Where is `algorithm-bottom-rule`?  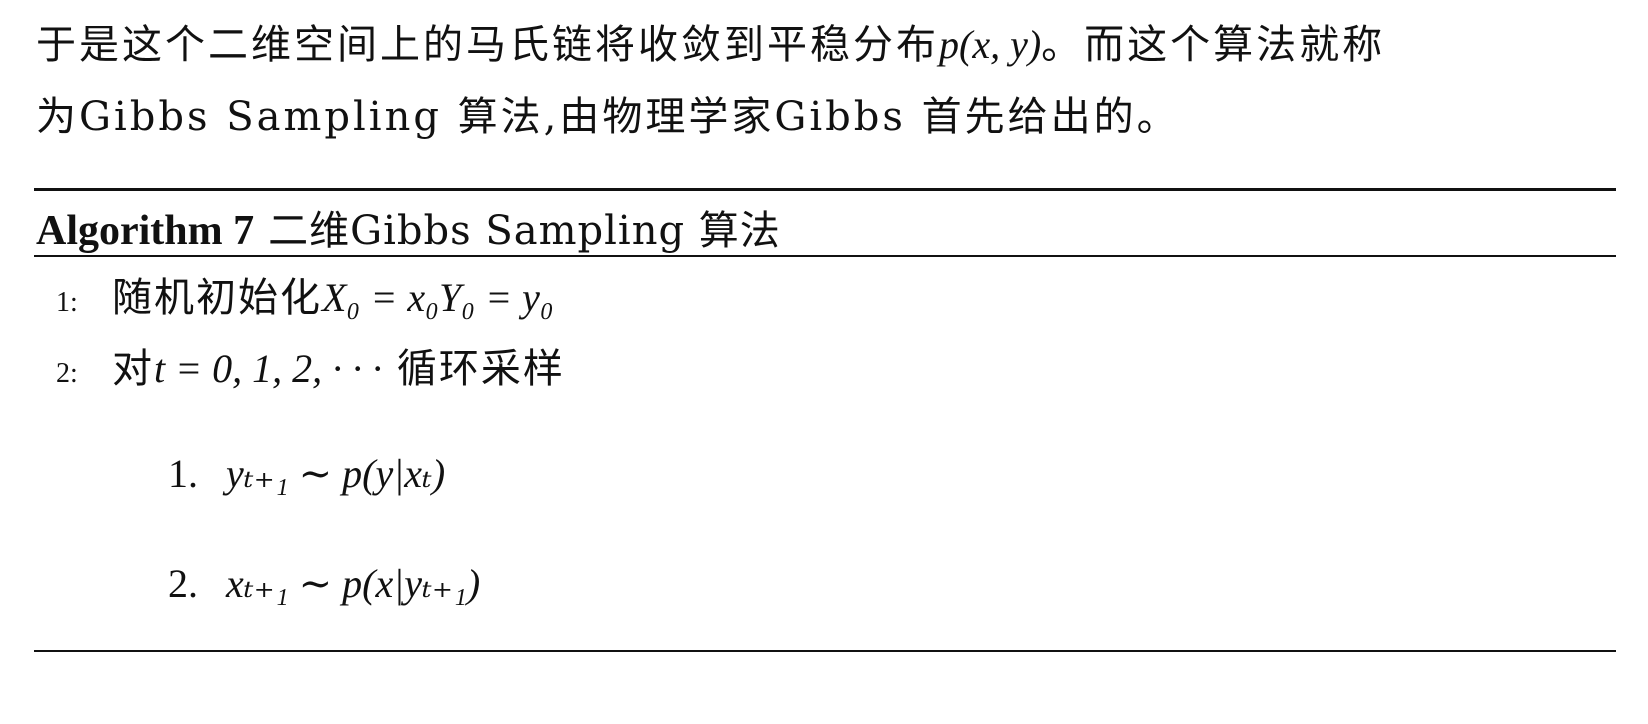 algorithm-bottom-rule is located at coordinates (825, 651).